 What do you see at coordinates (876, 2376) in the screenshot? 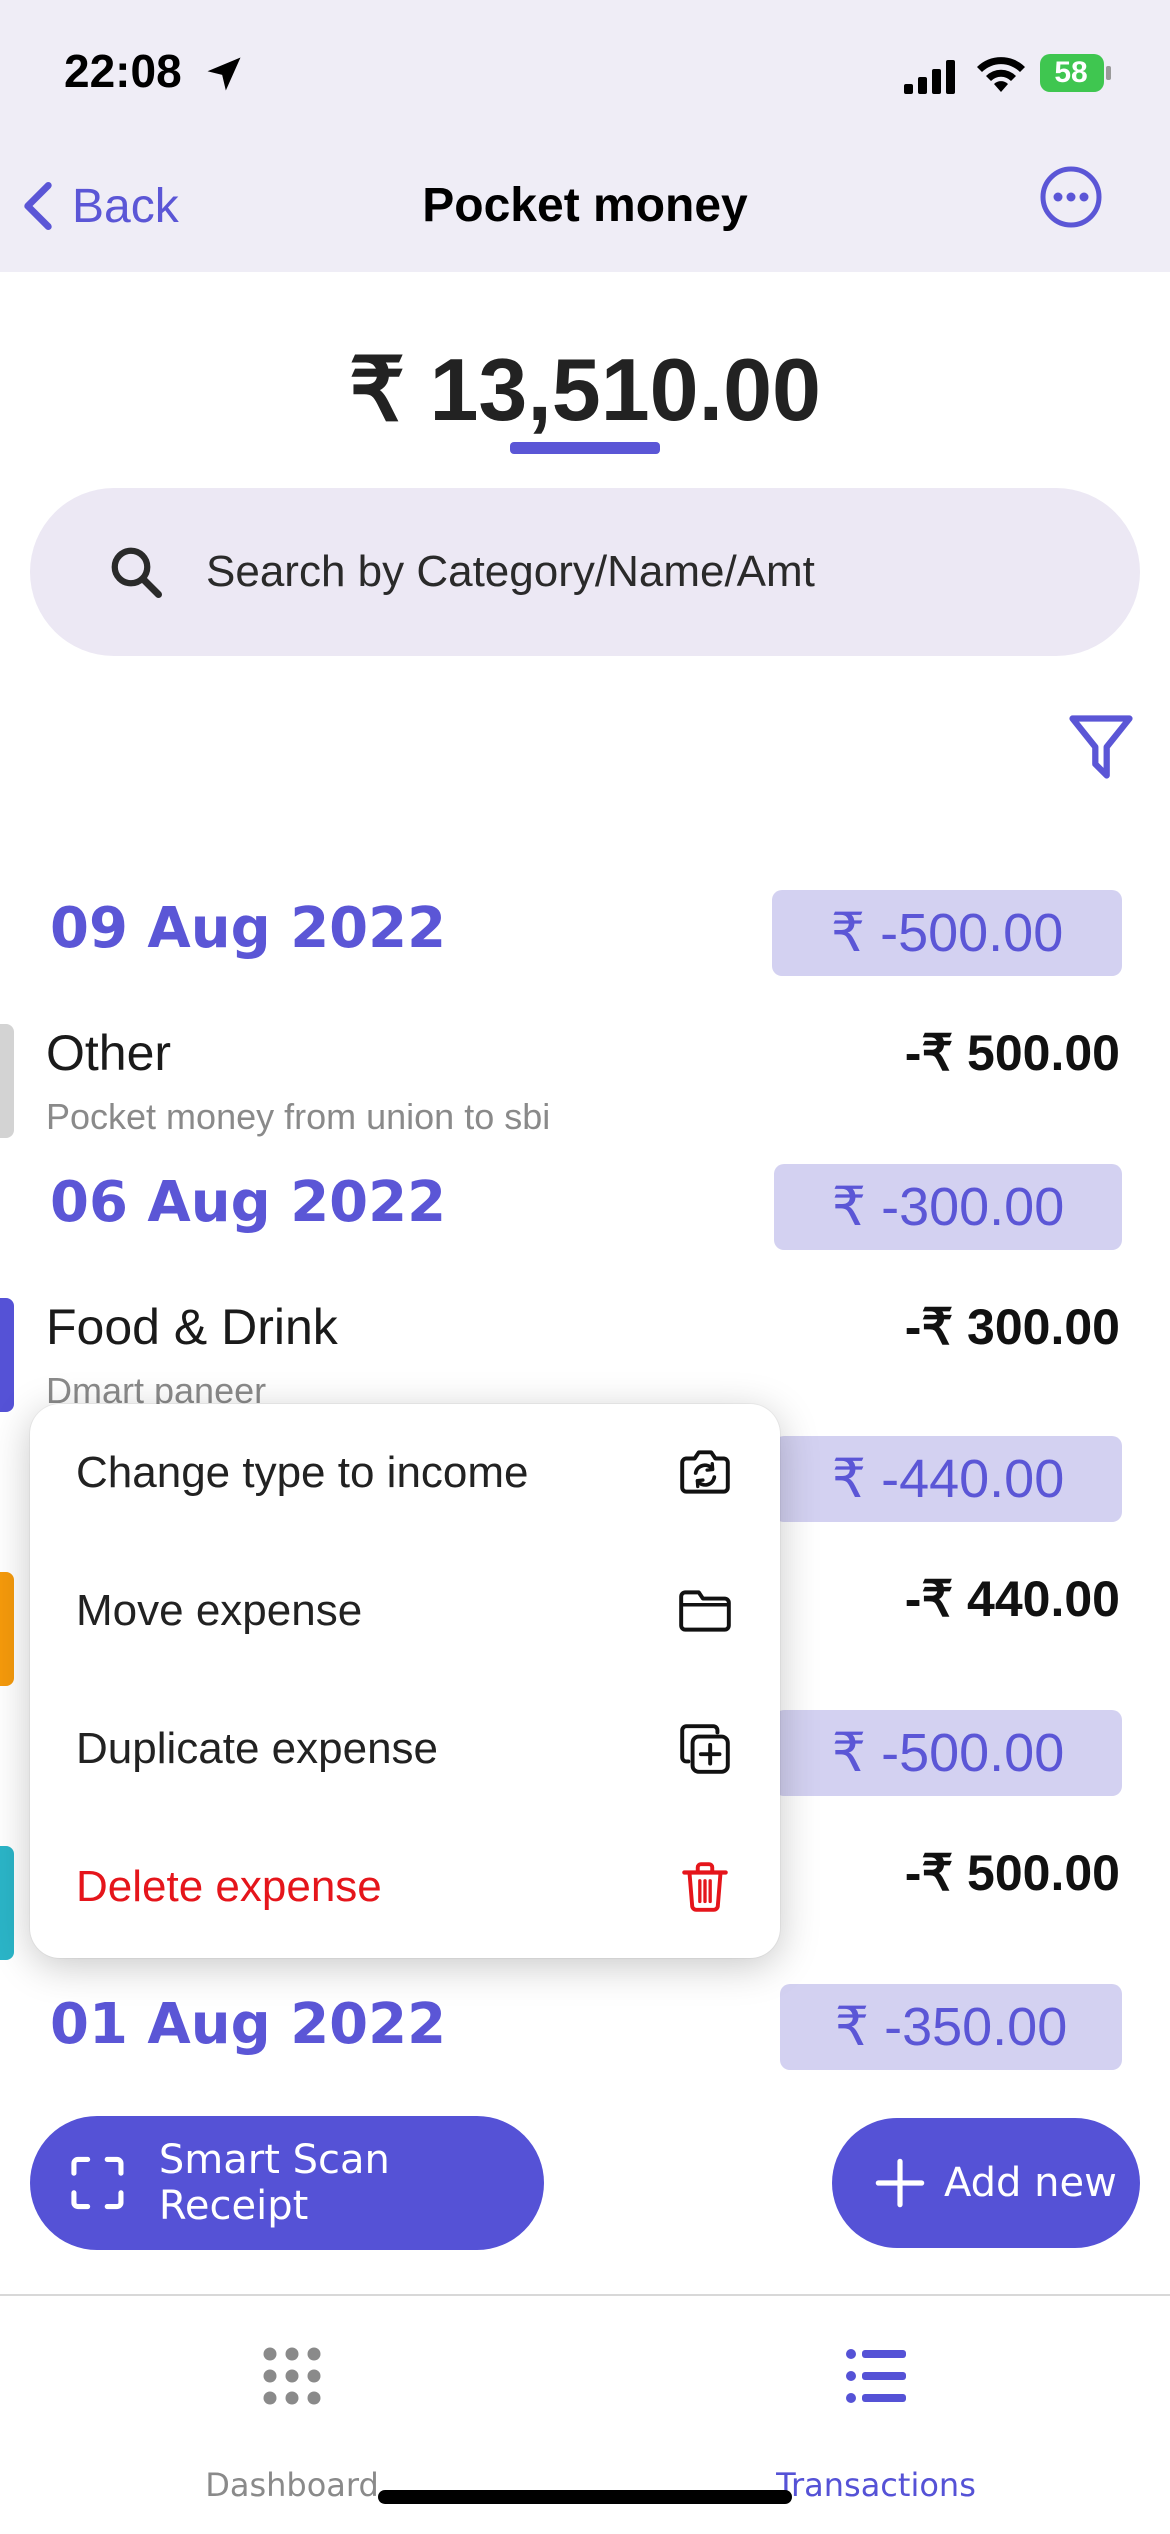
I see `list-icon` at bounding box center [876, 2376].